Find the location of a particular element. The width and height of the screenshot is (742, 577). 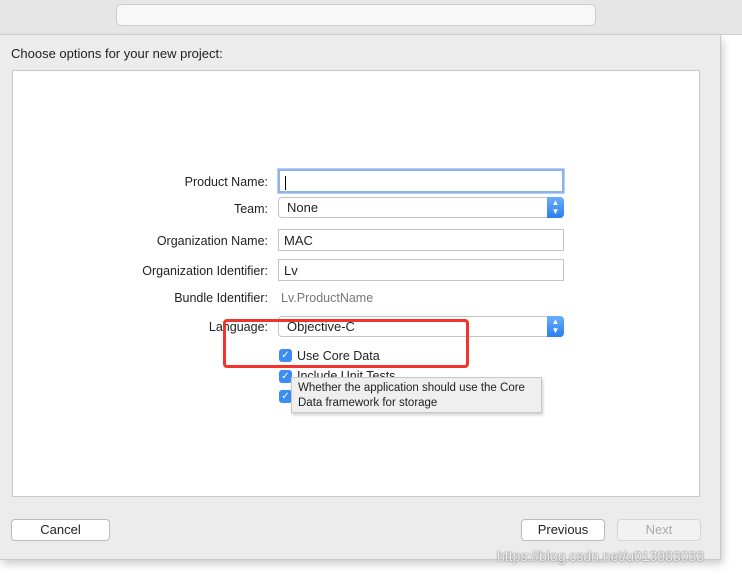

text-caret is located at coordinates (285, 182).